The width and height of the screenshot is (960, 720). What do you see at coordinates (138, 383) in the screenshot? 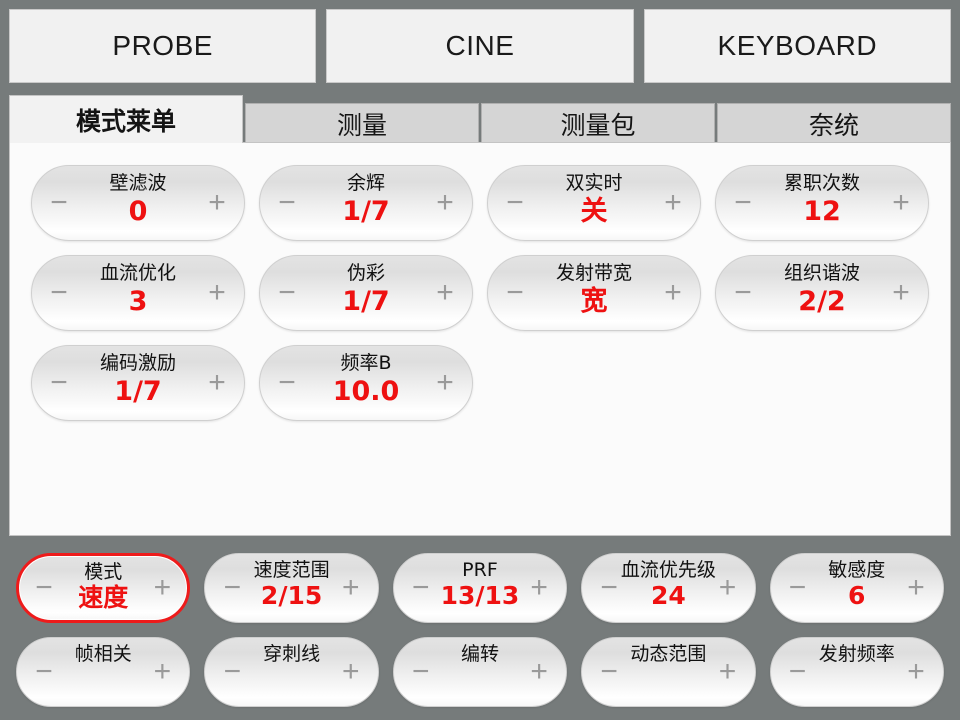
I see `control-coded-excitation: − 编码激励 1/7 +` at bounding box center [138, 383].